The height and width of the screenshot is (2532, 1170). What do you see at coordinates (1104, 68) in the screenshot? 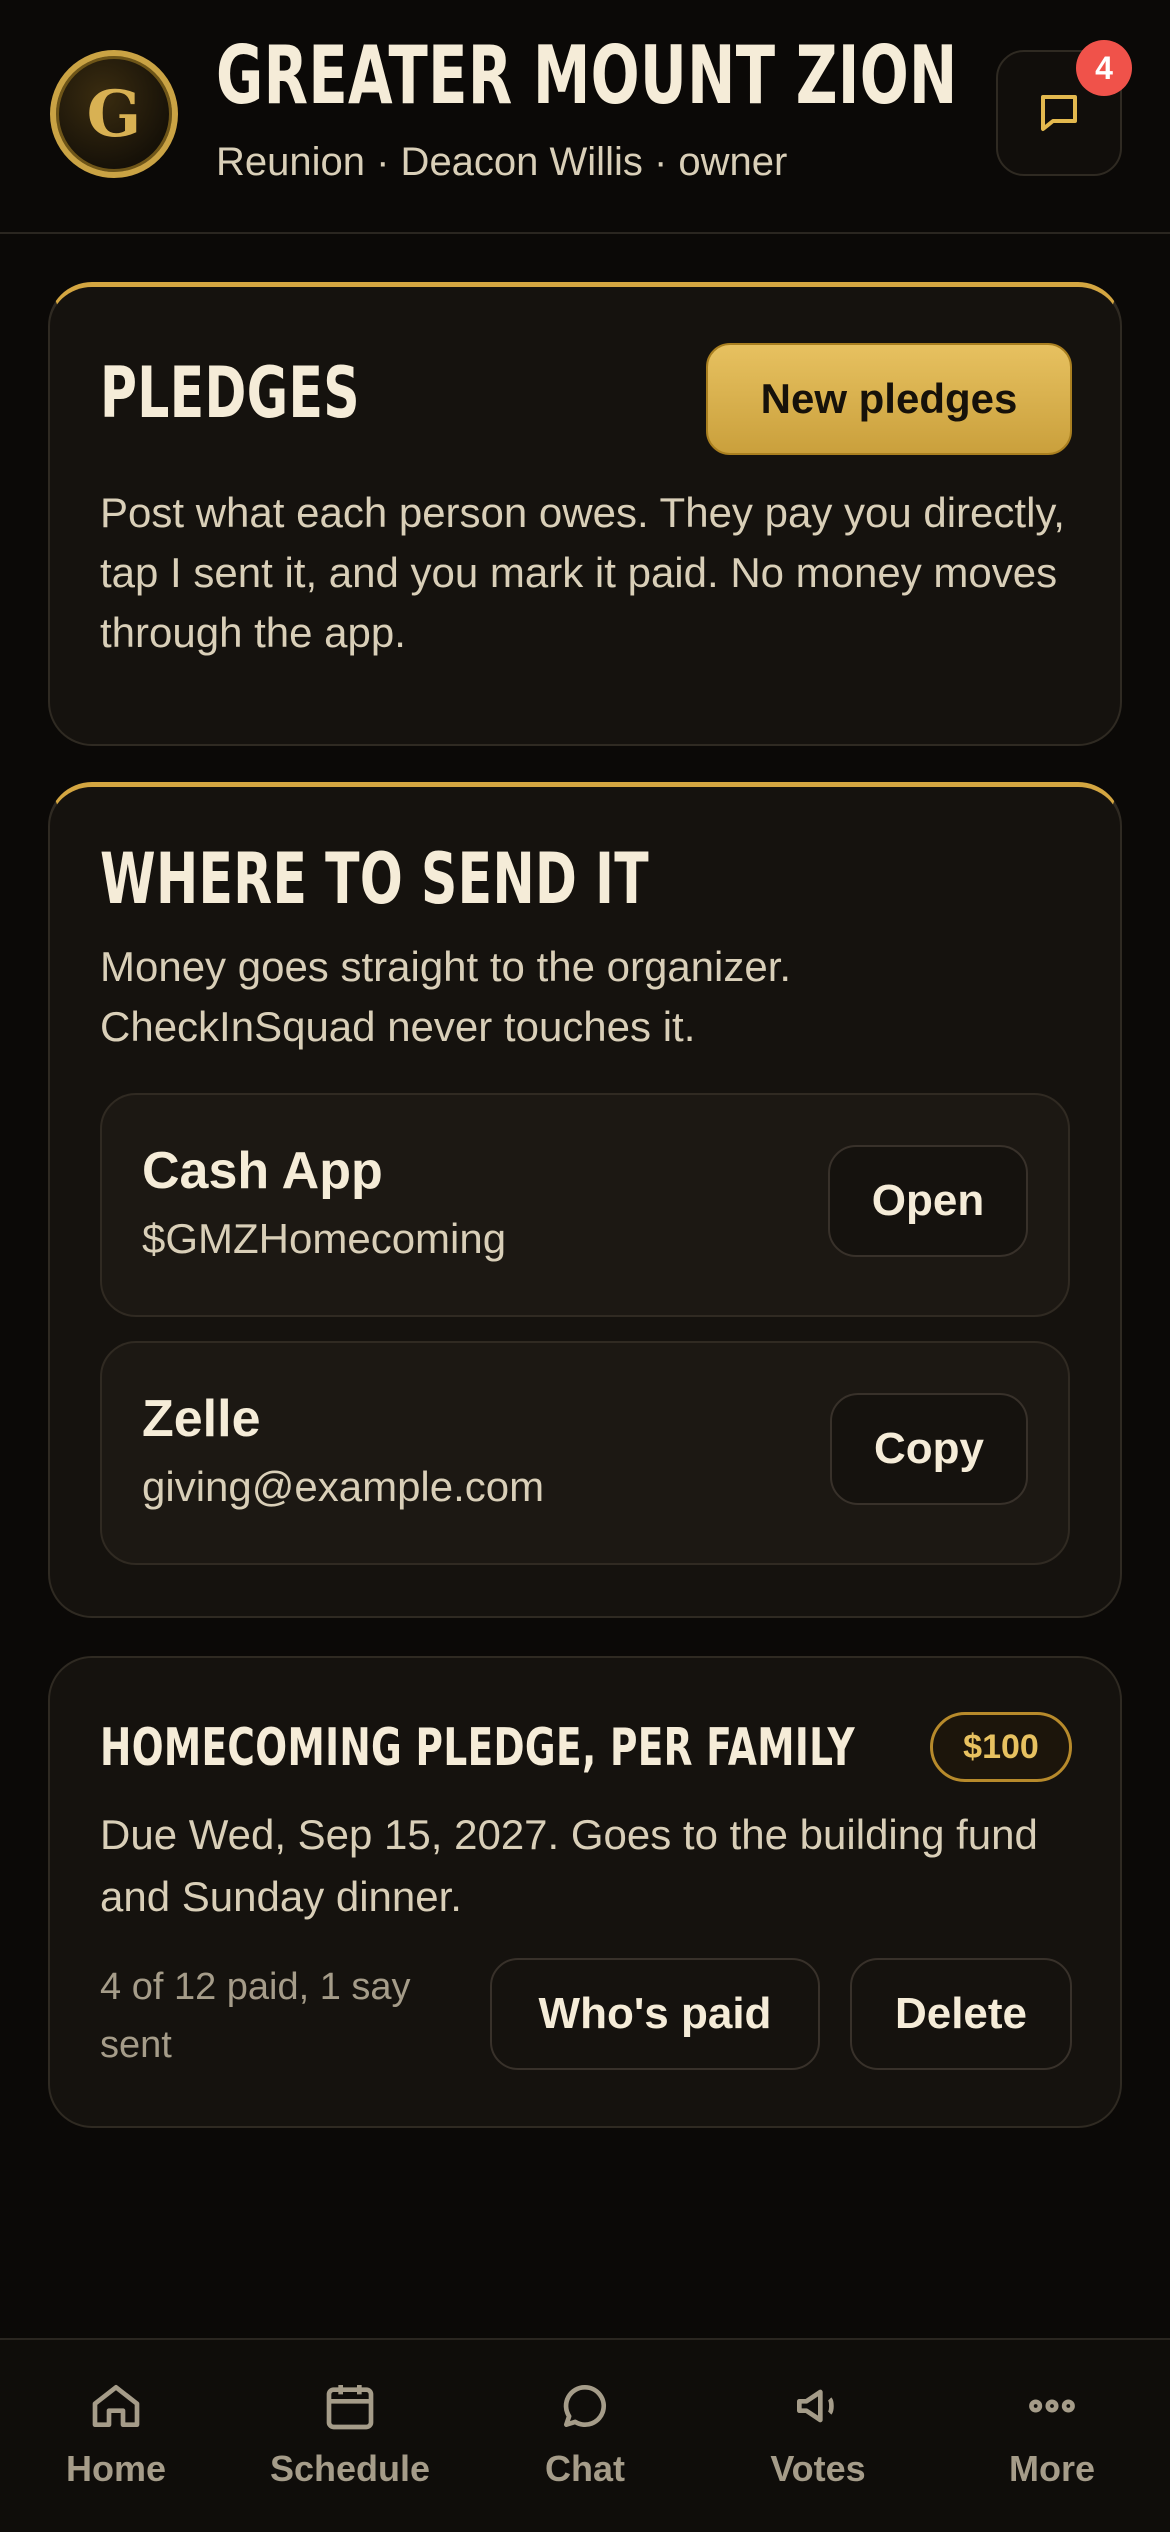
I see `notification-badge: 4` at bounding box center [1104, 68].